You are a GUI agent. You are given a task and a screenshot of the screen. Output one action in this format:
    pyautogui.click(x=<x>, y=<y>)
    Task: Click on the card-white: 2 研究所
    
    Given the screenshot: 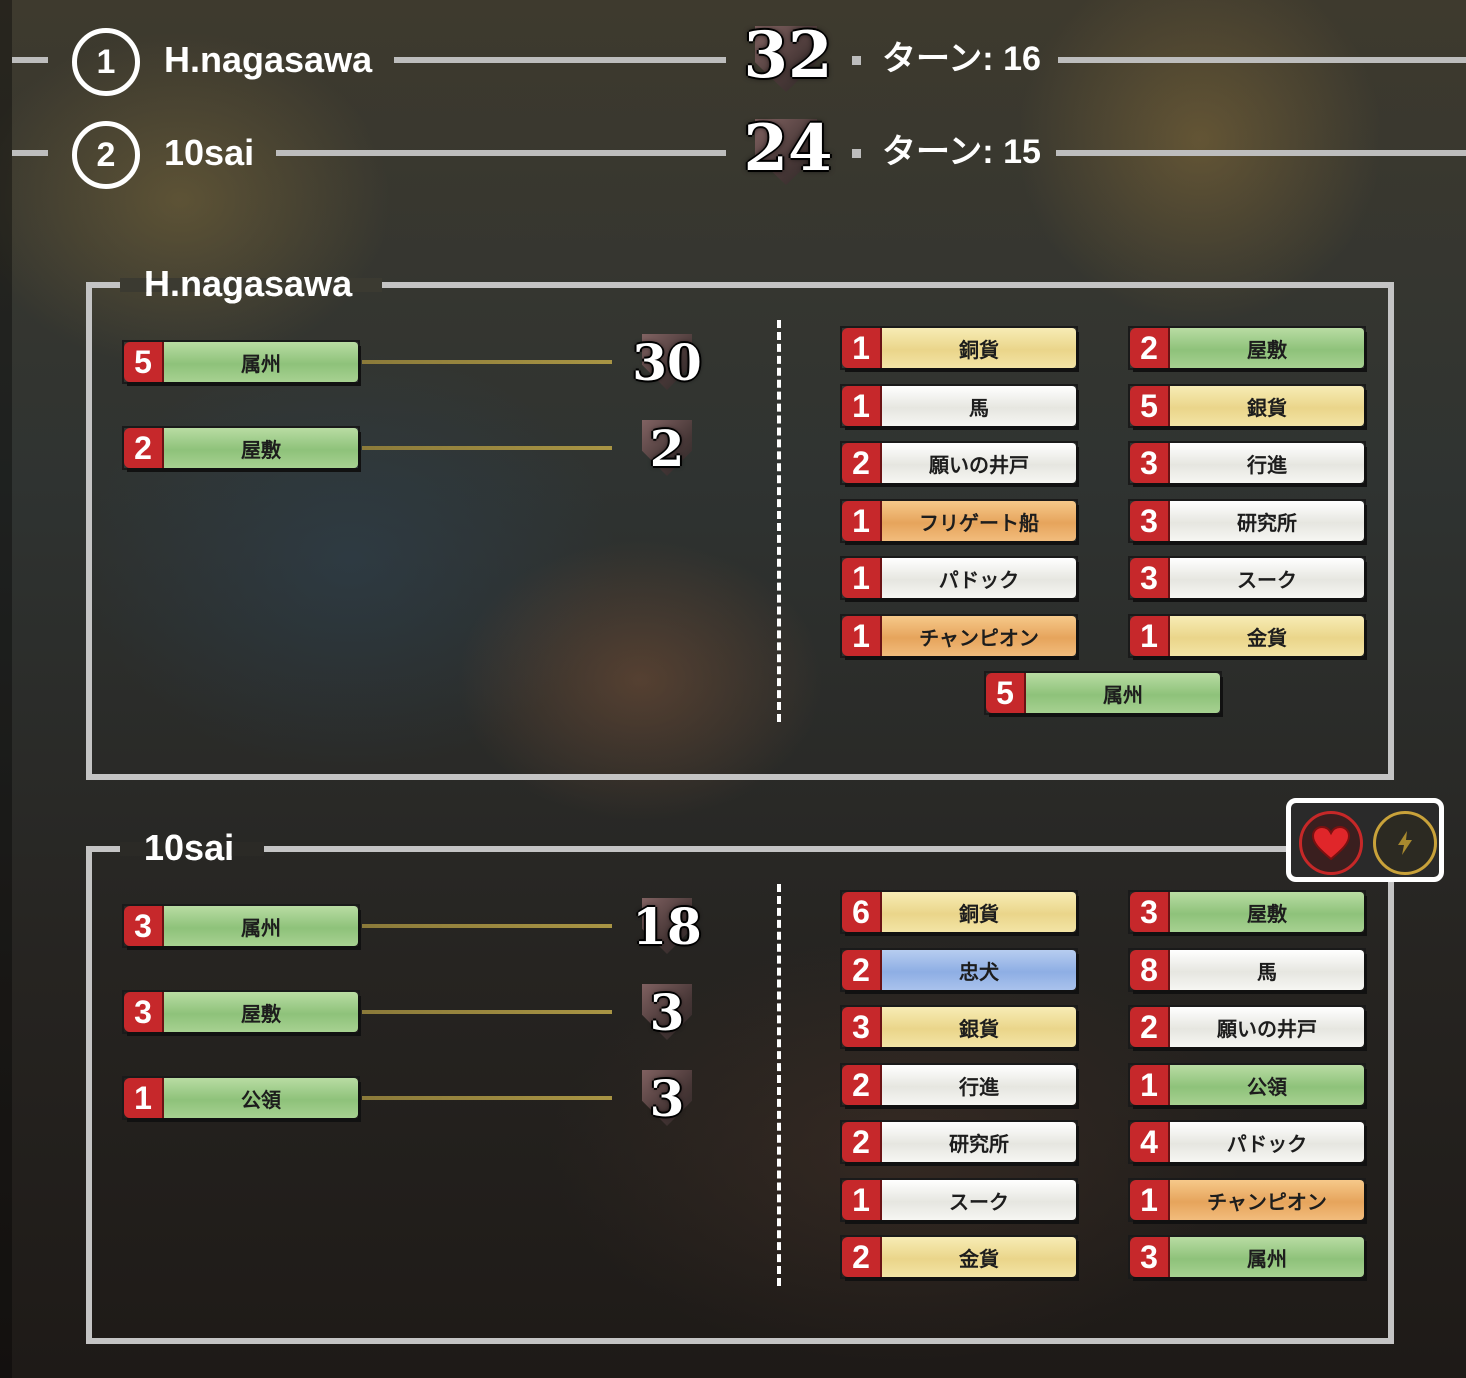 What is the action you would take?
    pyautogui.click(x=959, y=1142)
    